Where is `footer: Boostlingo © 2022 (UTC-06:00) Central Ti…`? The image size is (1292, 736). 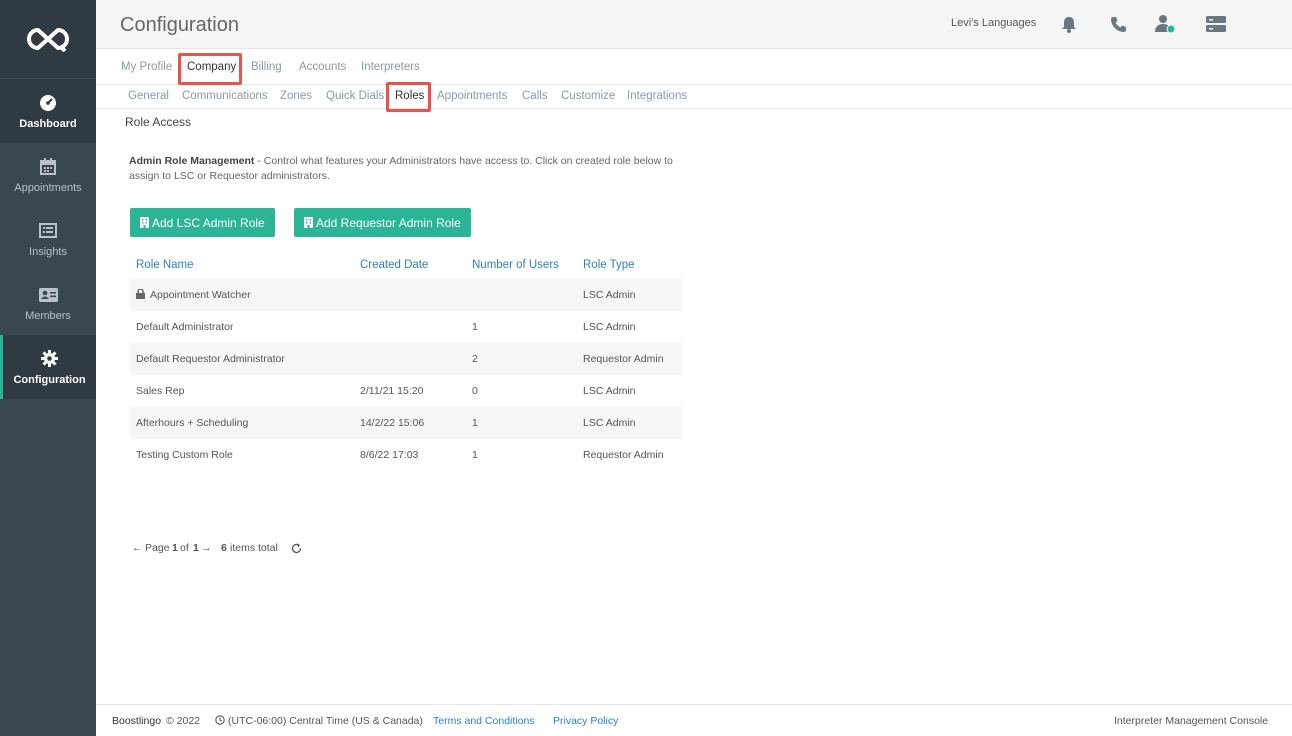 footer: Boostlingo © 2022 (UTC-06:00) Central Ti… is located at coordinates (694, 720).